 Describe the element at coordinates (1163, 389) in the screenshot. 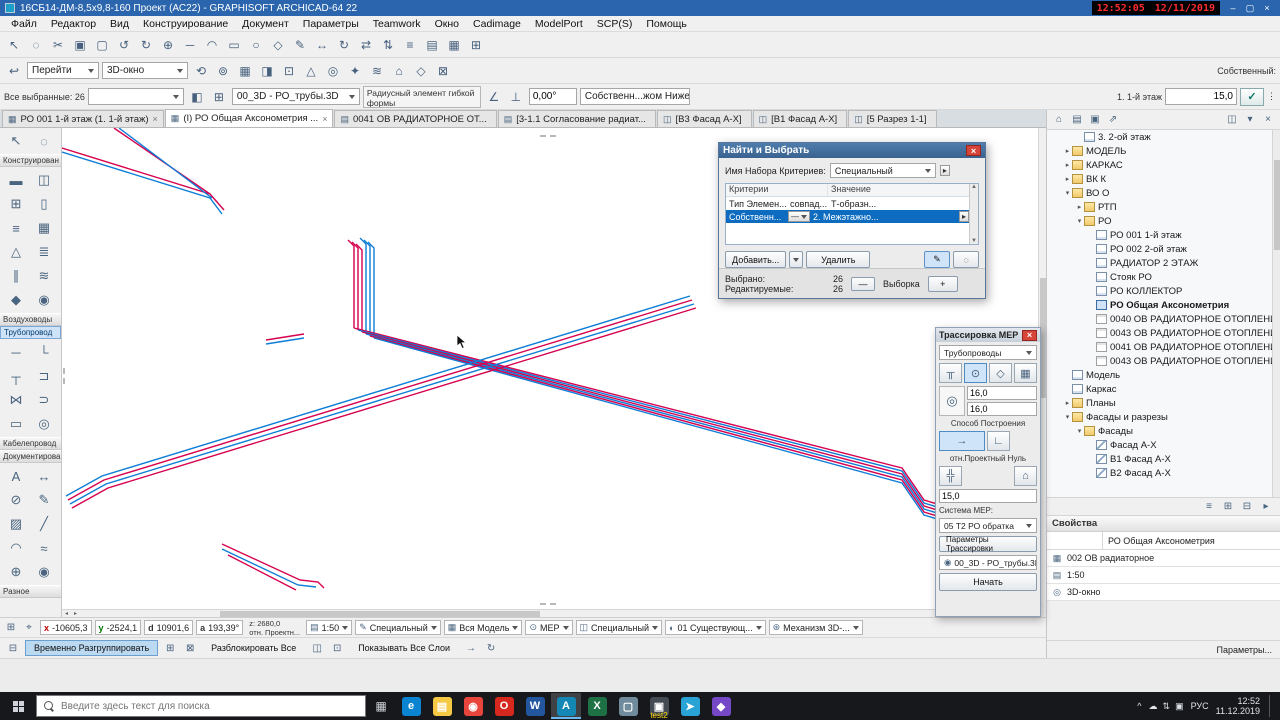

I see `tree-item: Каркас` at that location.